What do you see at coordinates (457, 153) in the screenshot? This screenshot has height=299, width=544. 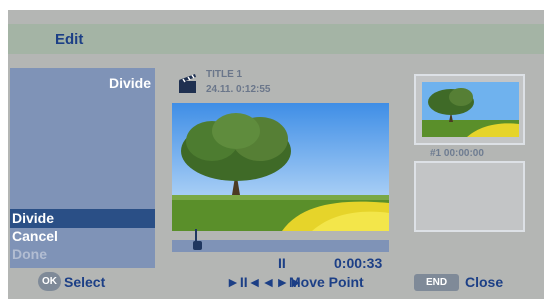 I see `thumbnail-label: #1 00:00:00` at bounding box center [457, 153].